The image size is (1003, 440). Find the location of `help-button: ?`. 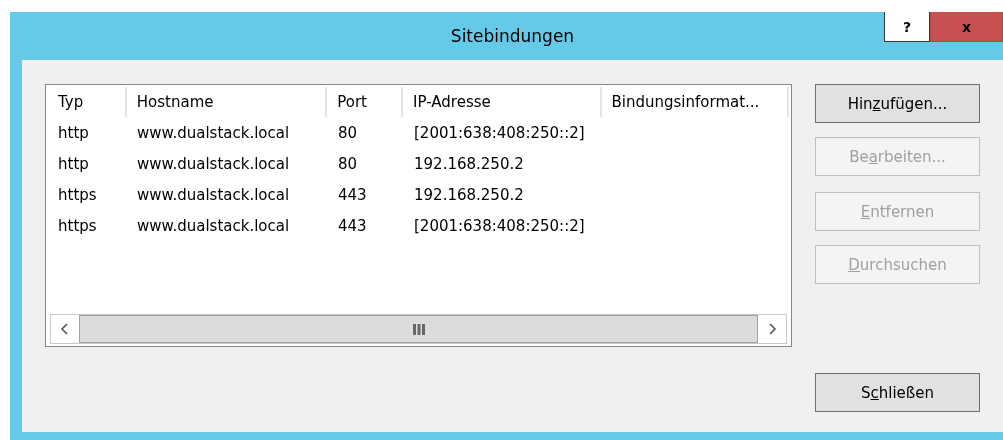

help-button: ? is located at coordinates (907, 27).